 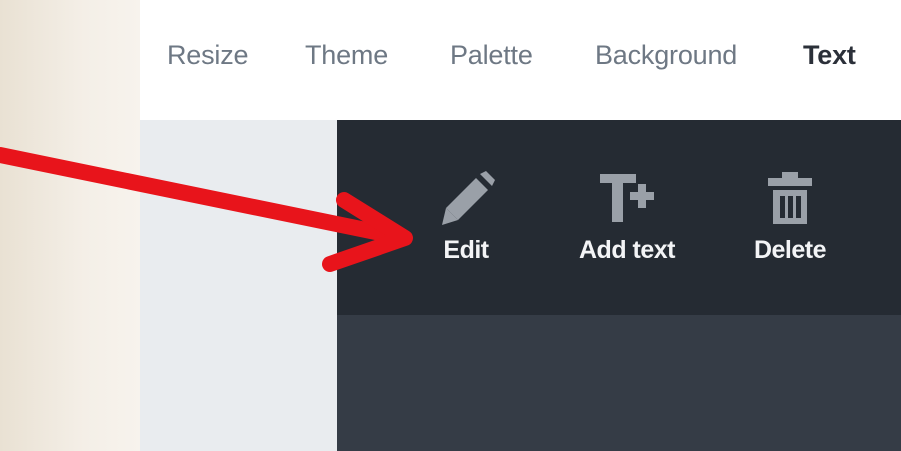 I want to click on edit-button: Edit, so click(x=466, y=217).